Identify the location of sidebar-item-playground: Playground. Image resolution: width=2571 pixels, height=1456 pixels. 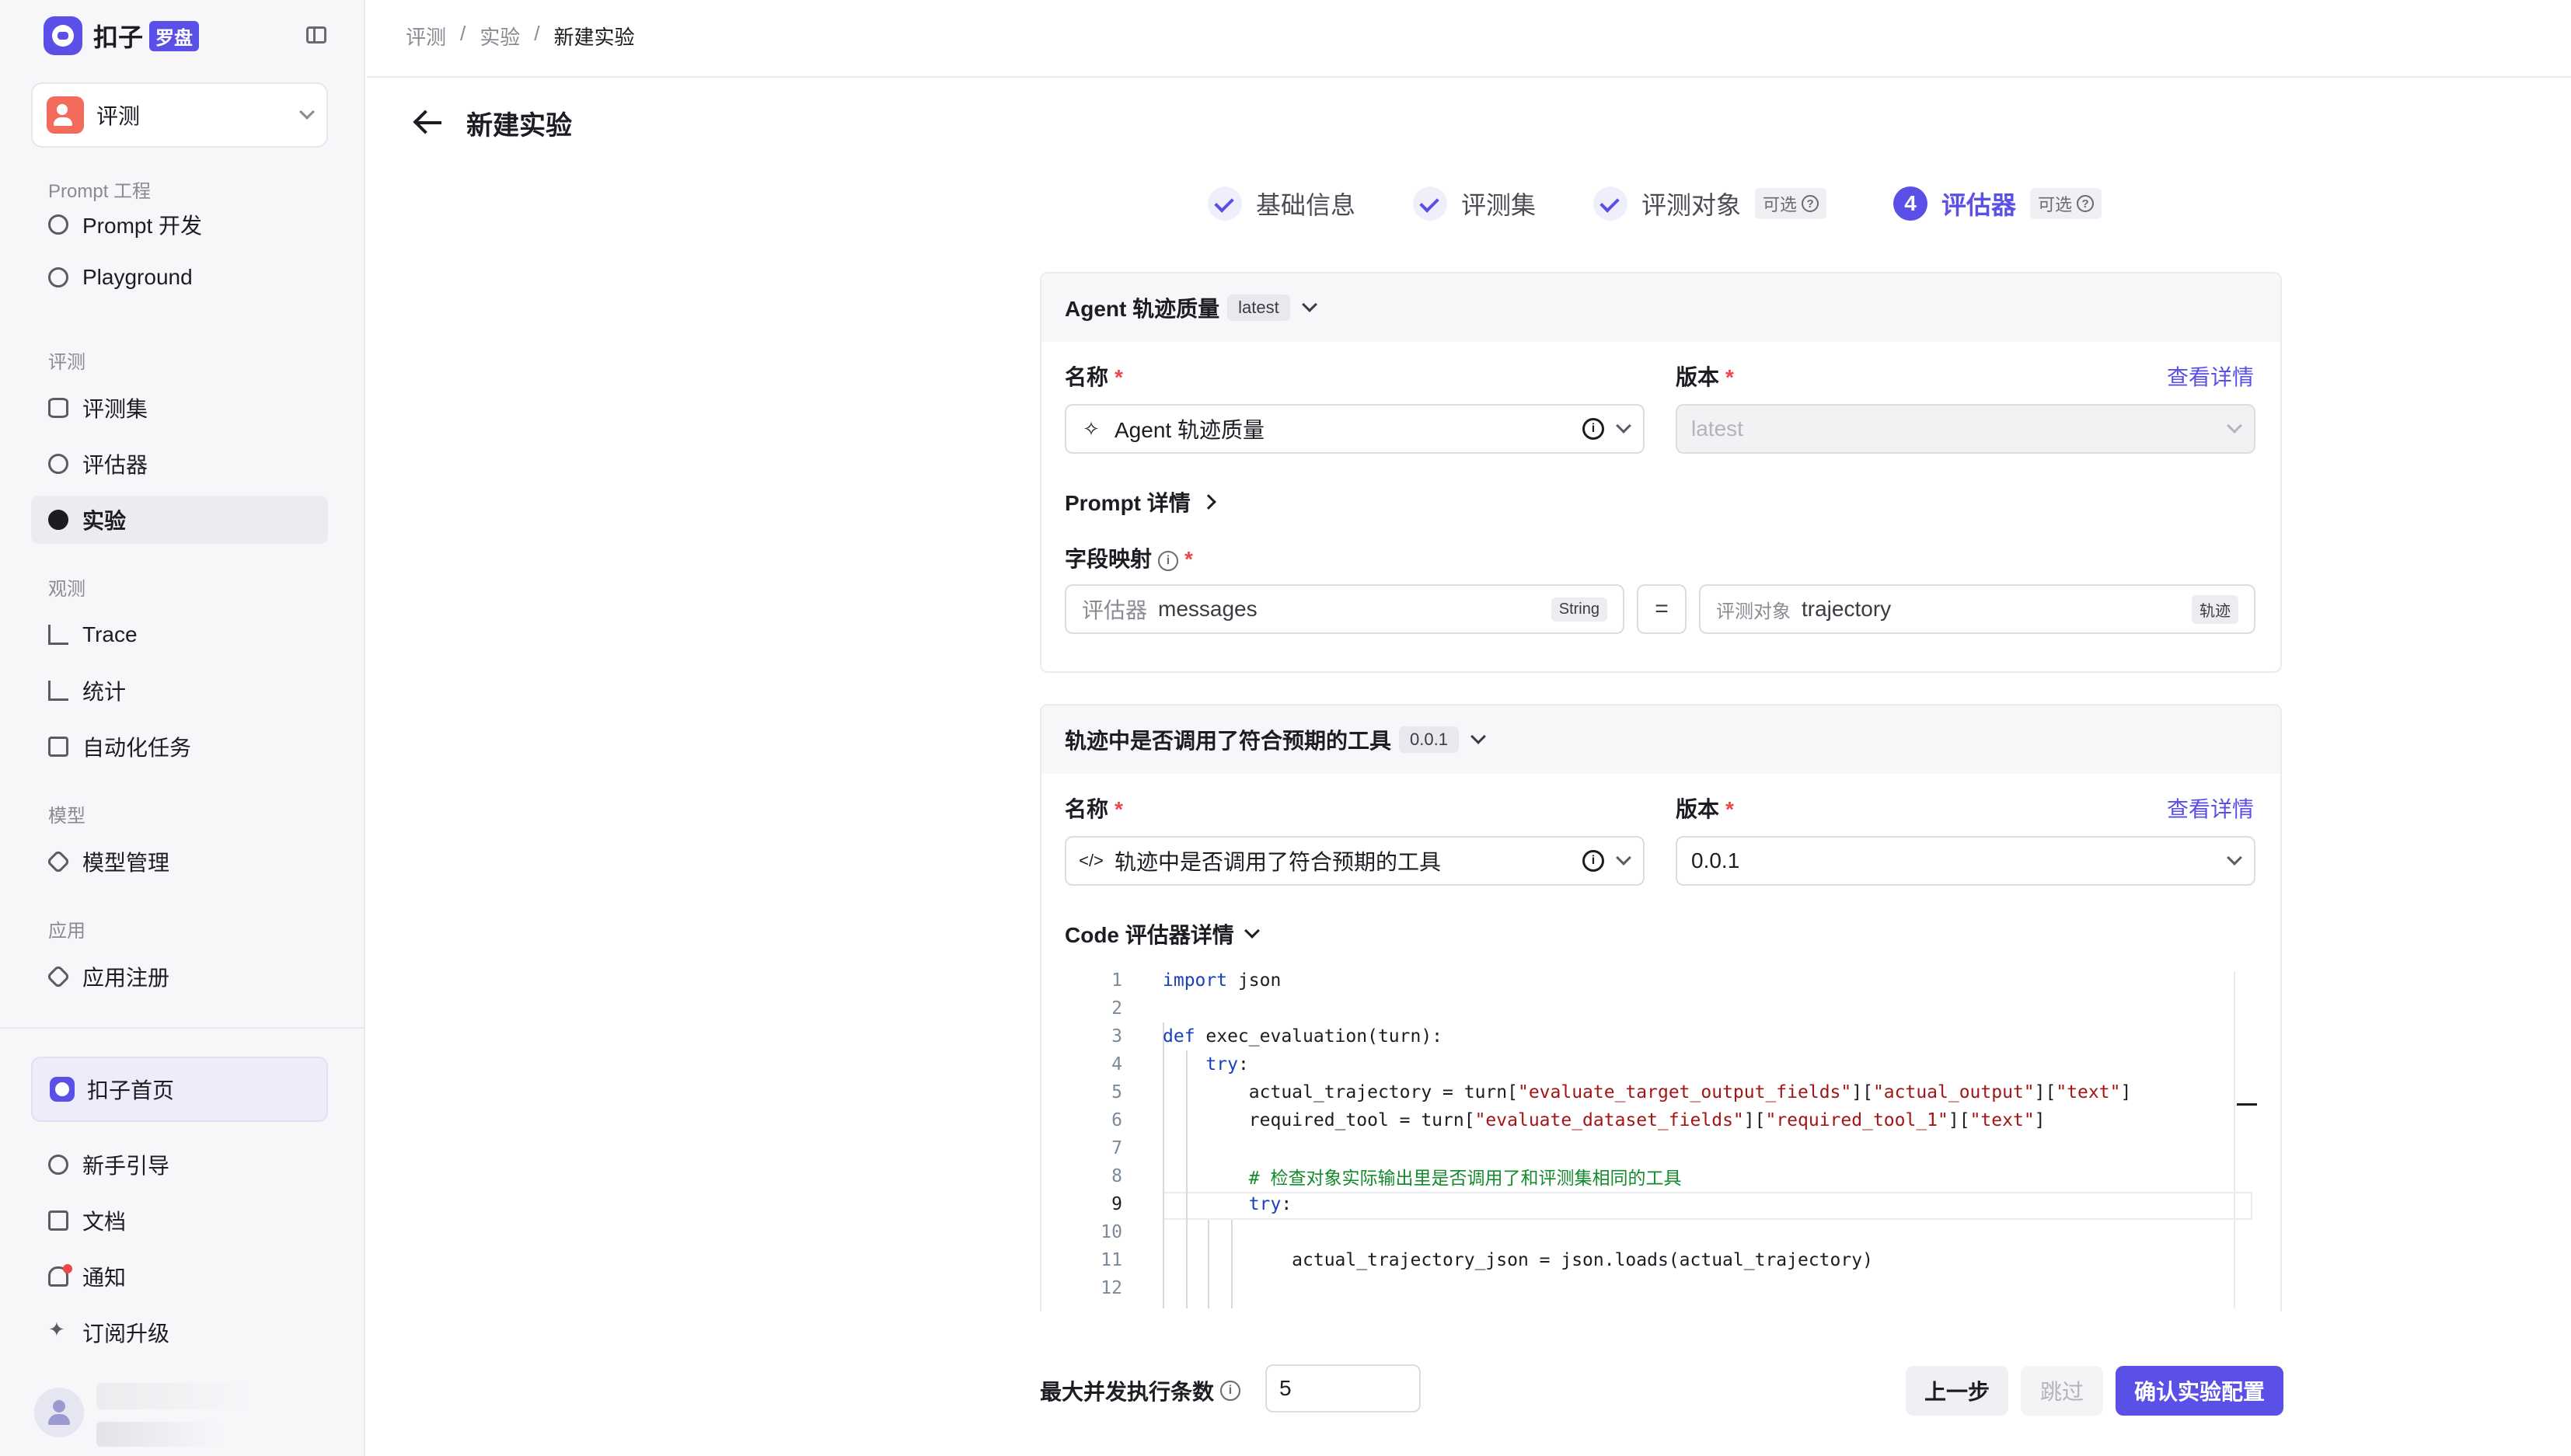
(179, 277).